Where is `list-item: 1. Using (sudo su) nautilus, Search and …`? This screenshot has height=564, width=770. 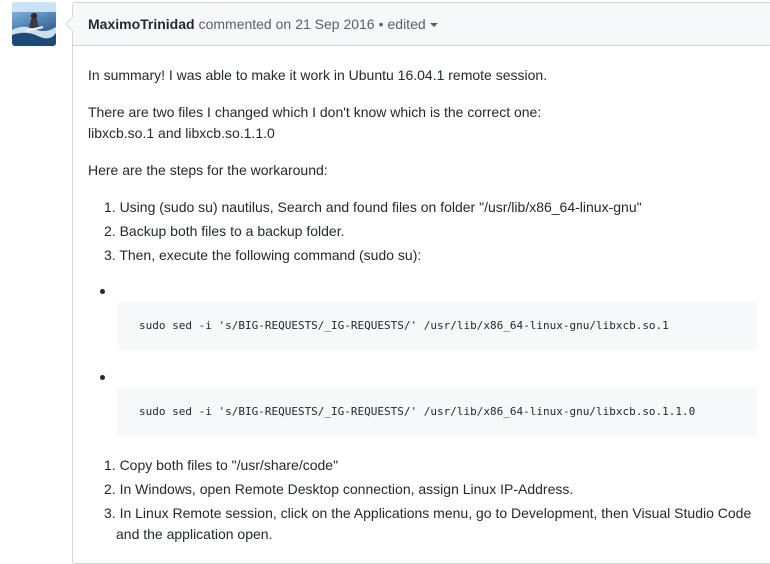 list-item: 1. Using (sudo su) nautilus, Search and … is located at coordinates (373, 207).